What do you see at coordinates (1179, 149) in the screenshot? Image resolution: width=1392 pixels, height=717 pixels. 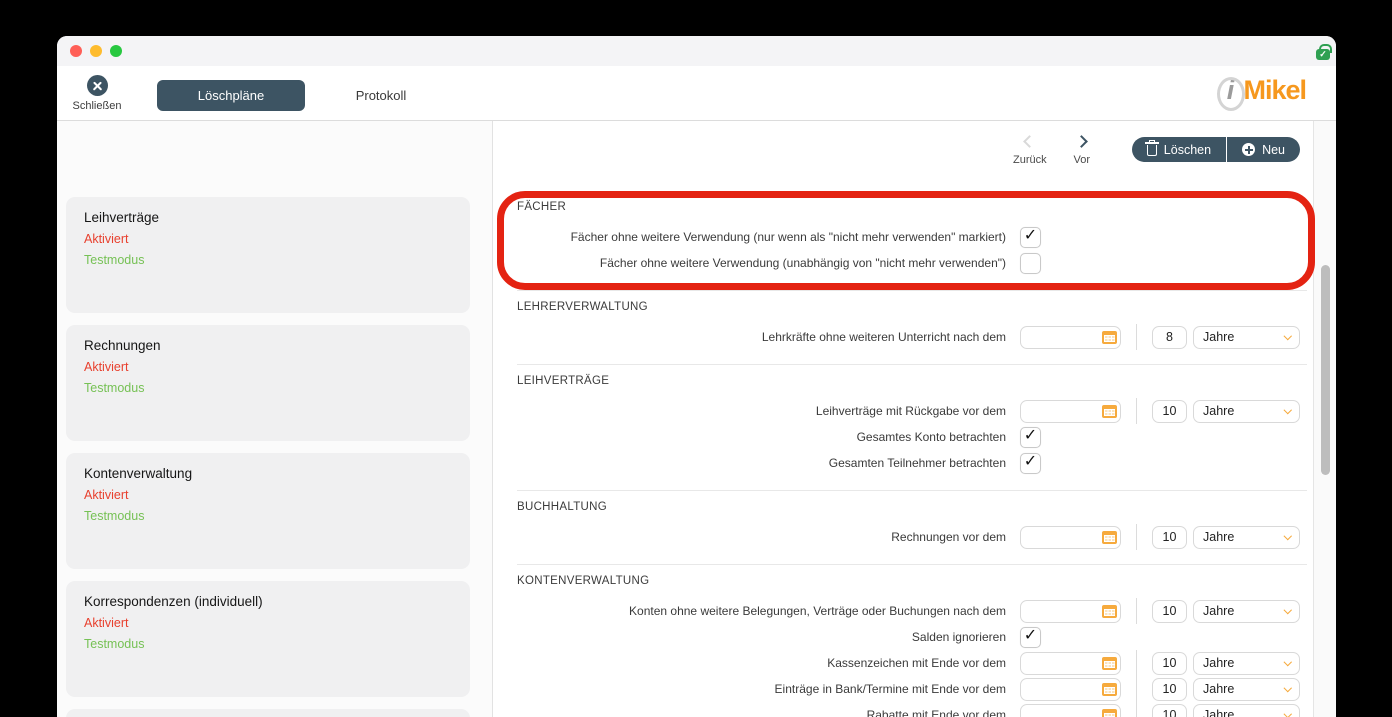 I see `delete-button: Löschen` at bounding box center [1179, 149].